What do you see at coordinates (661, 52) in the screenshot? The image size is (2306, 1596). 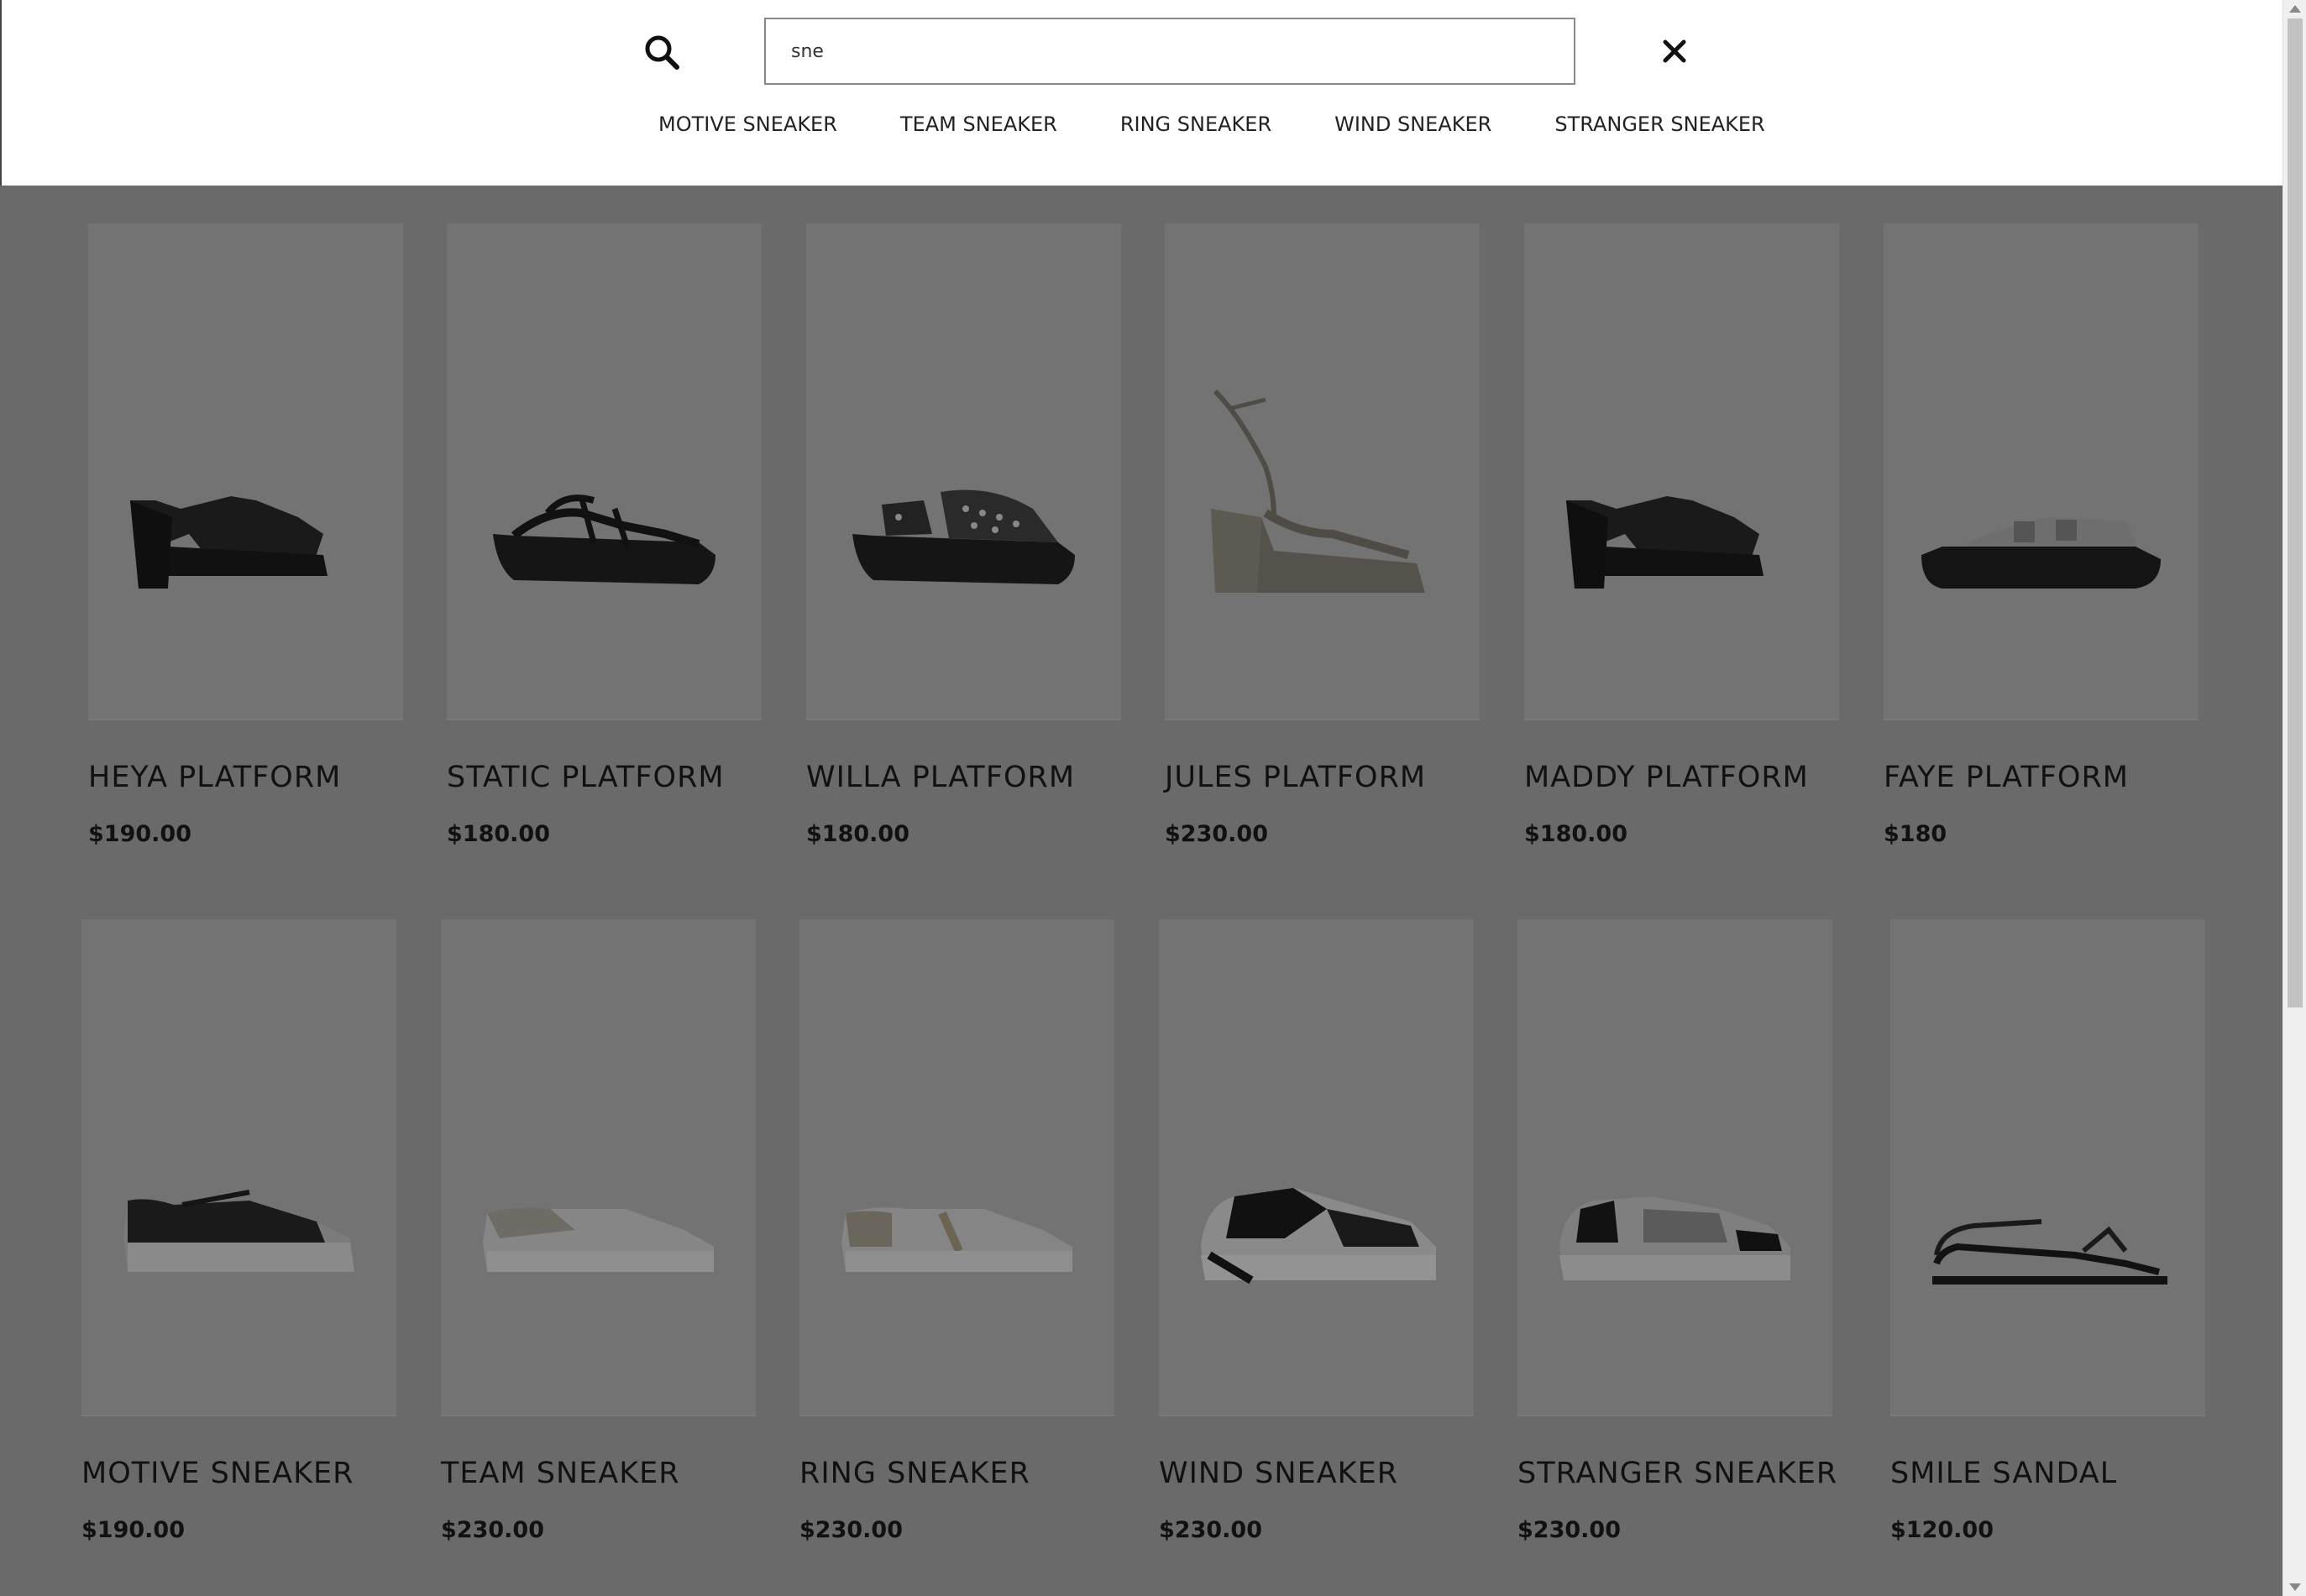 I see `search-icon` at bounding box center [661, 52].